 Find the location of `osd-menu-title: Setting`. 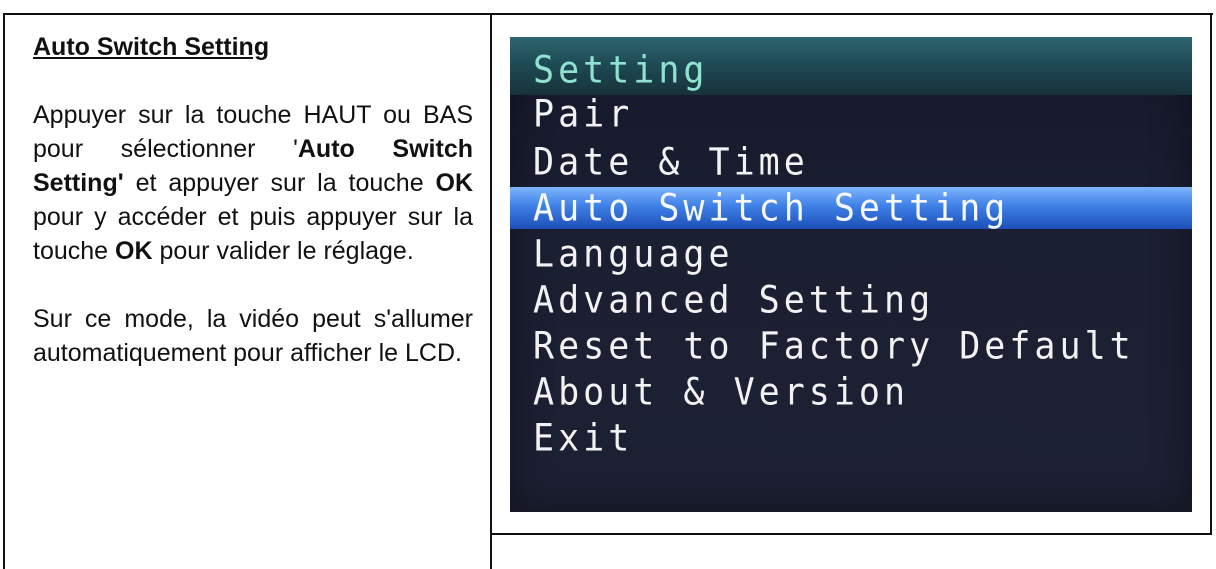

osd-menu-title: Setting is located at coordinates (621, 71).